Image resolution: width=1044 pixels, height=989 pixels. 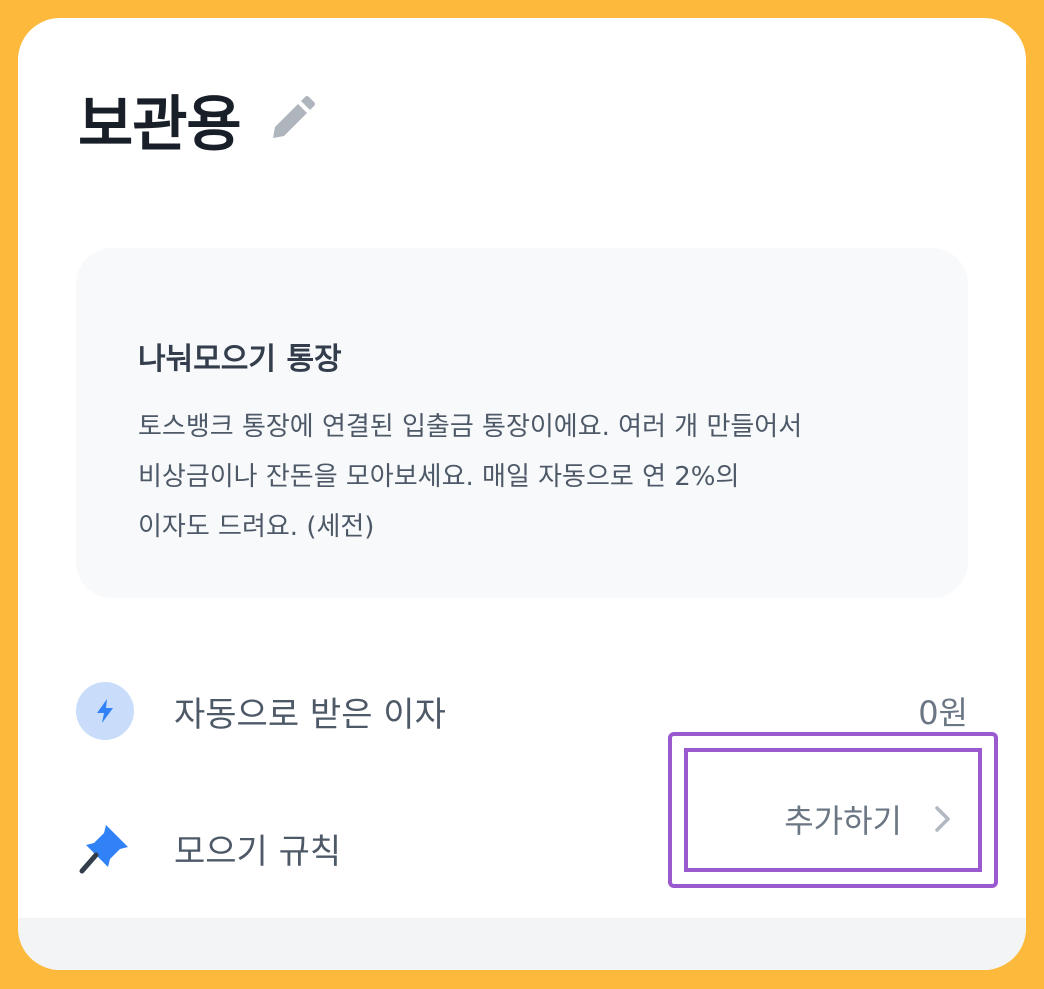 I want to click on info-title: 나눠모으기 통장, so click(x=240, y=359).